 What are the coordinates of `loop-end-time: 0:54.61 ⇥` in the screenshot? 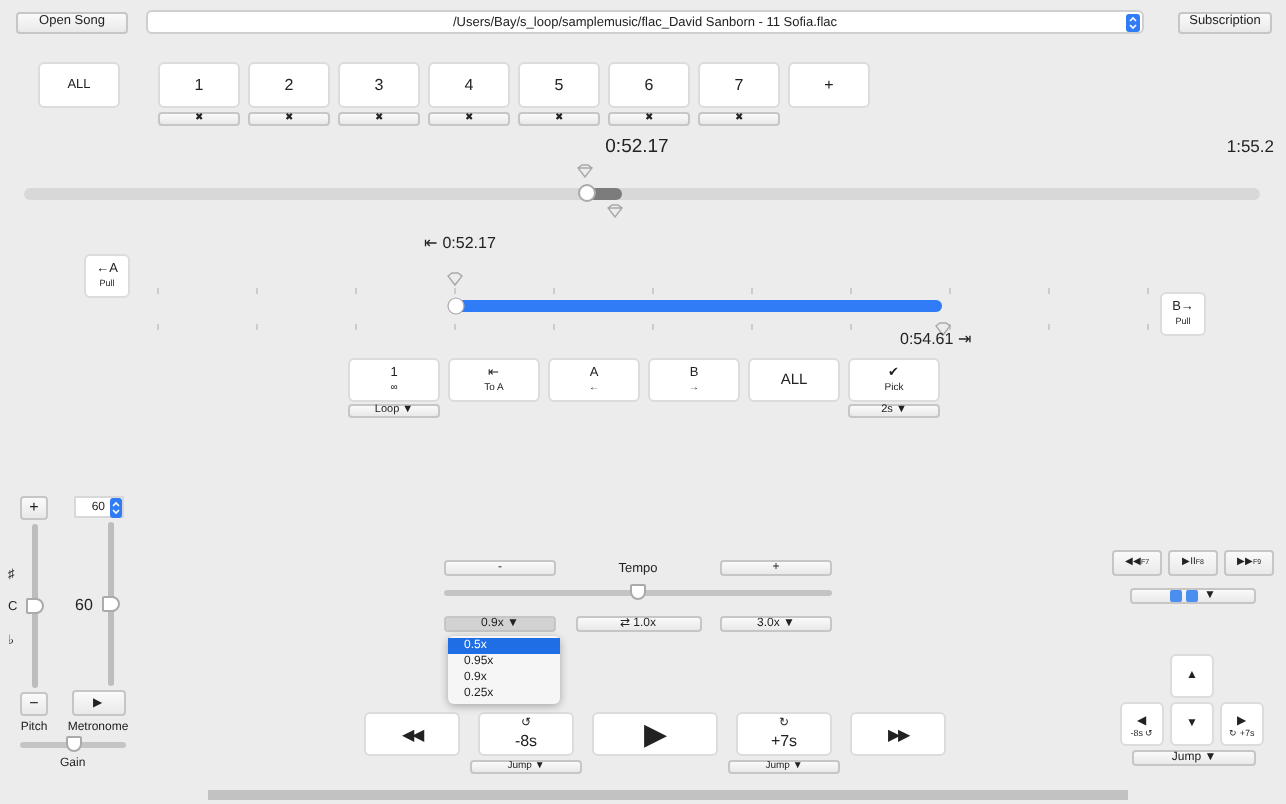 It's located at (937, 340).